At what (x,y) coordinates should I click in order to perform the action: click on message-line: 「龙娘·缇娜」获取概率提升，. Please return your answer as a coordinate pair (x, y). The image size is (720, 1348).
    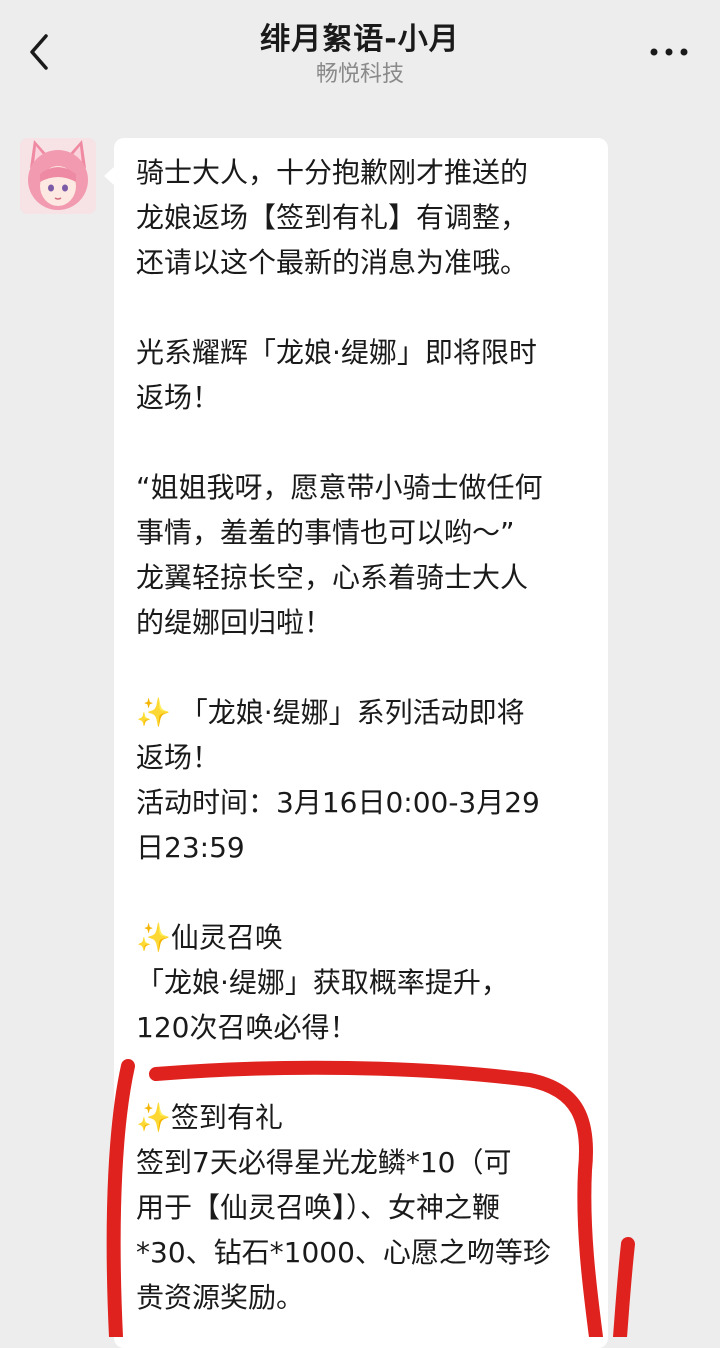
    Looking at the image, I should click on (322, 982).